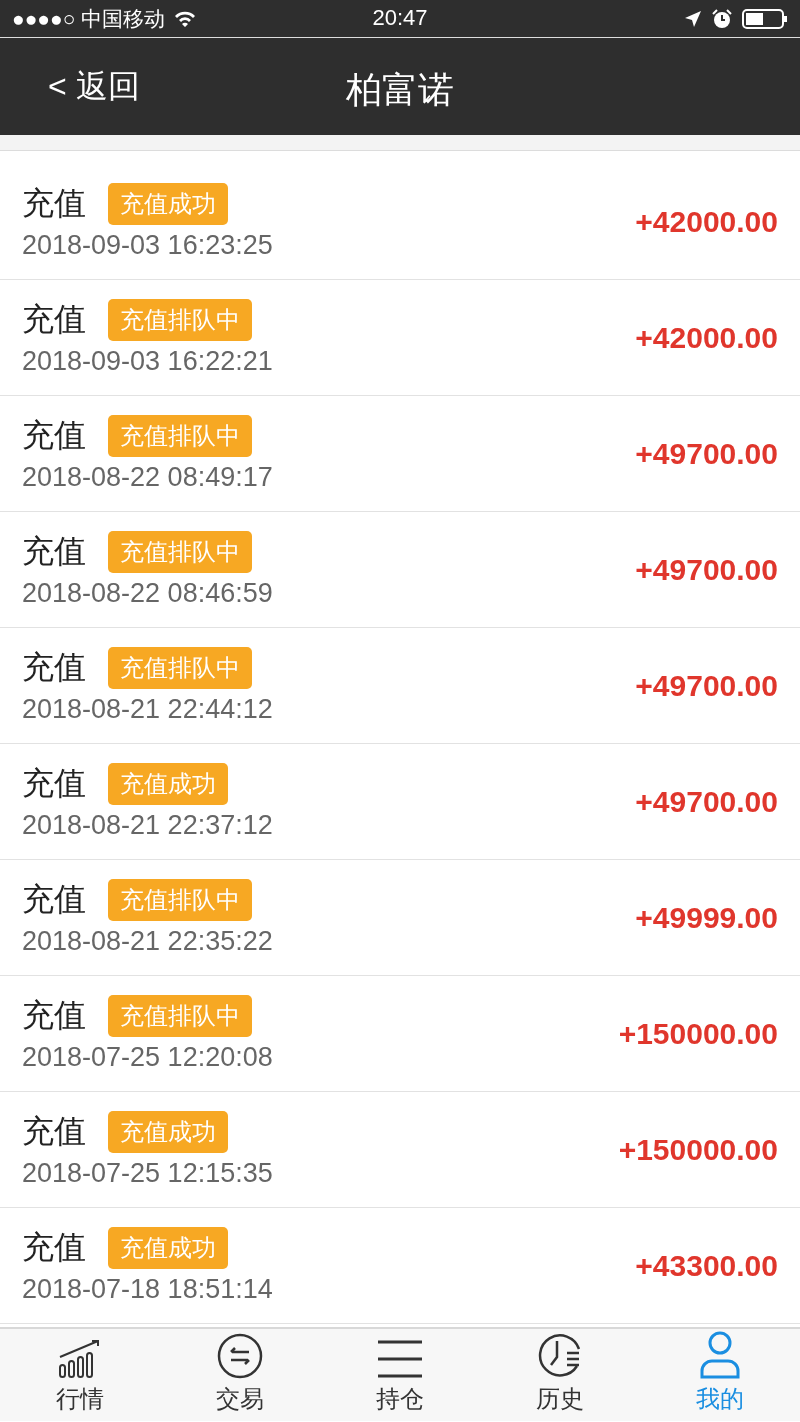  I want to click on record-time: 2018-09-03 16:23:25, so click(148, 245).